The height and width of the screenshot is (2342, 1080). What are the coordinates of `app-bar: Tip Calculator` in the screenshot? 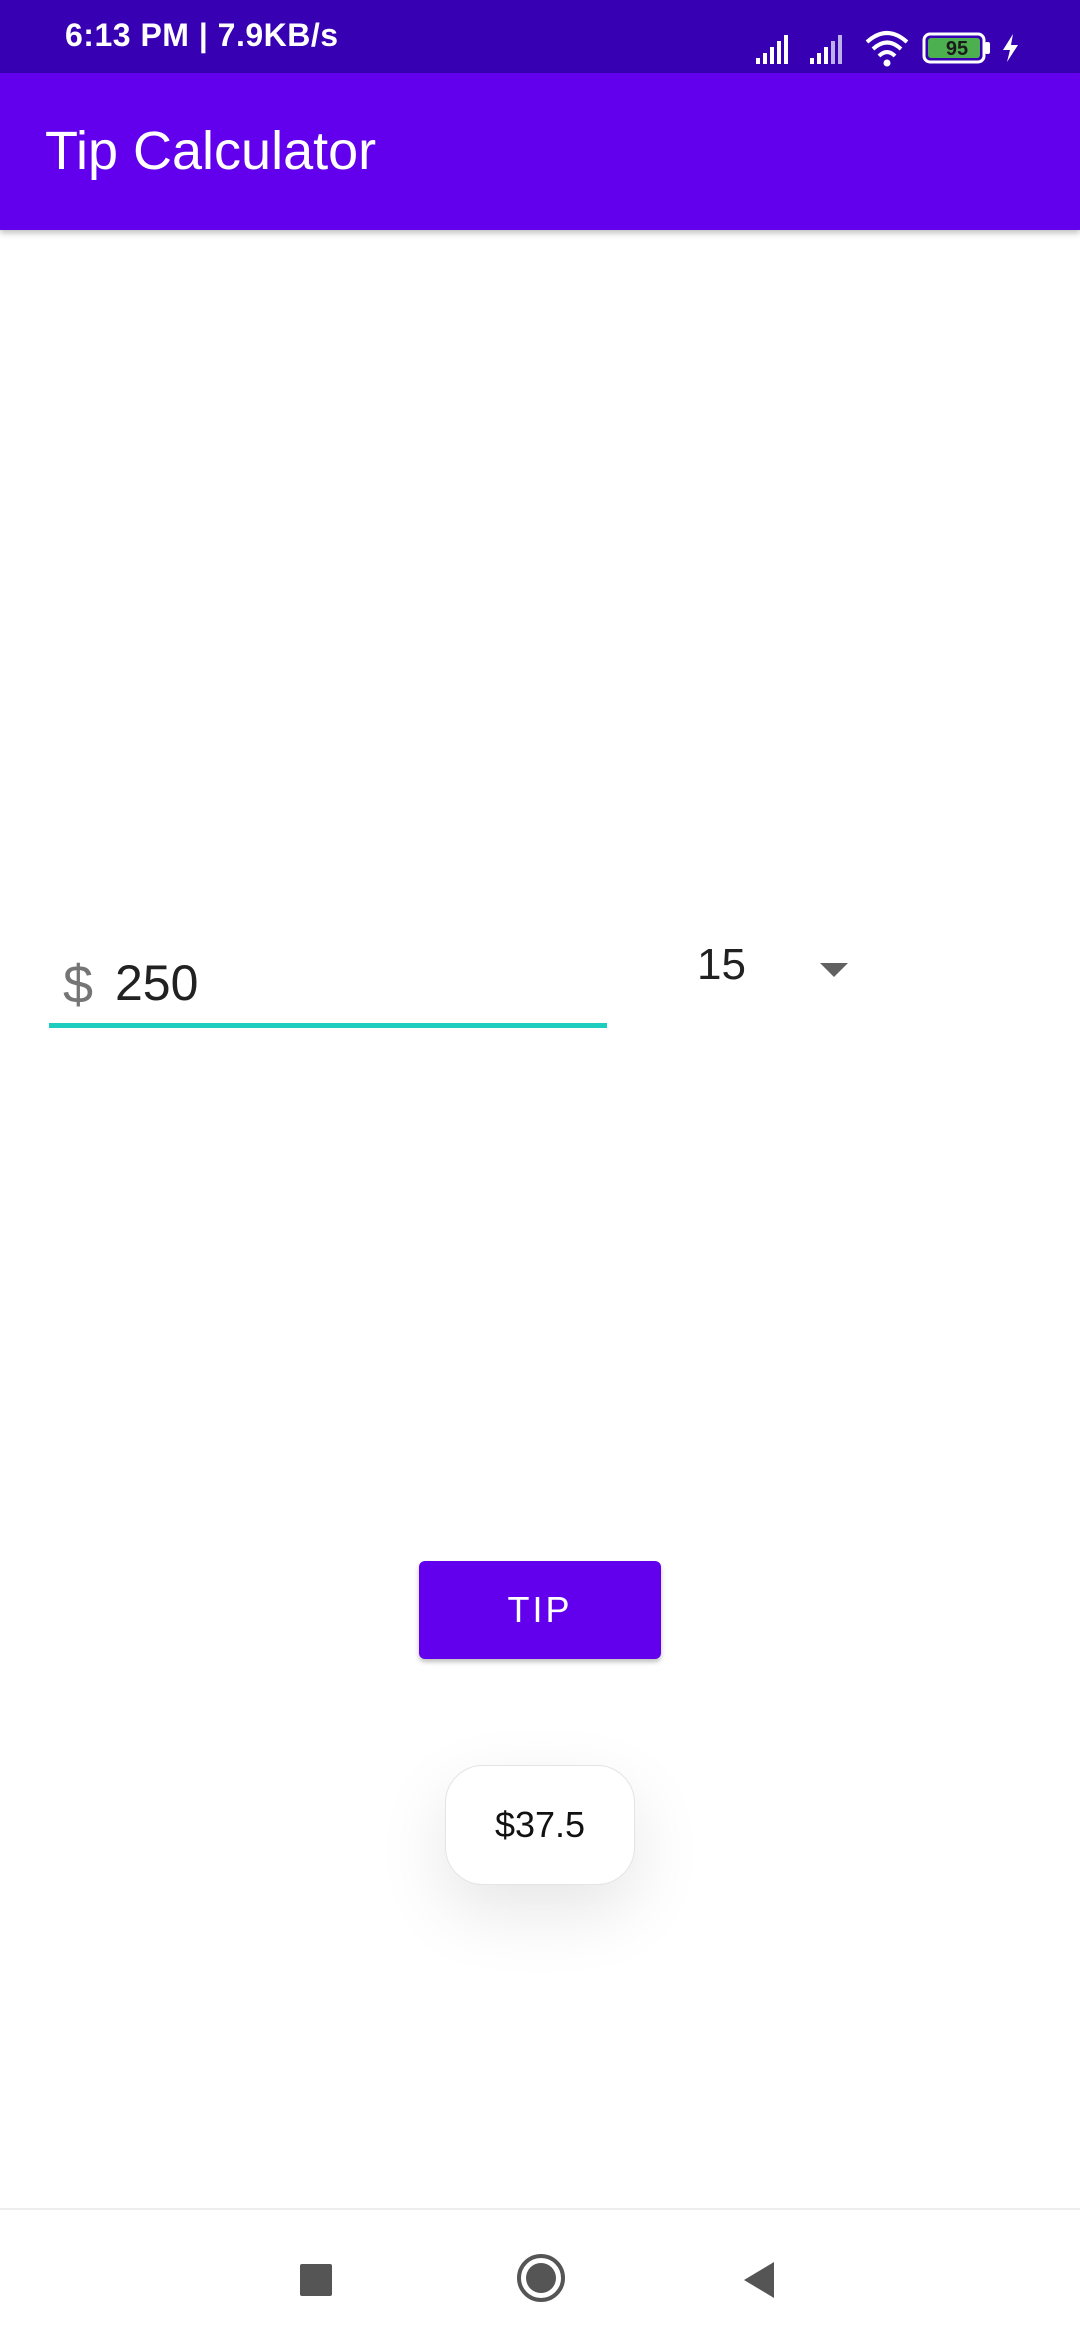 It's located at (540, 151).